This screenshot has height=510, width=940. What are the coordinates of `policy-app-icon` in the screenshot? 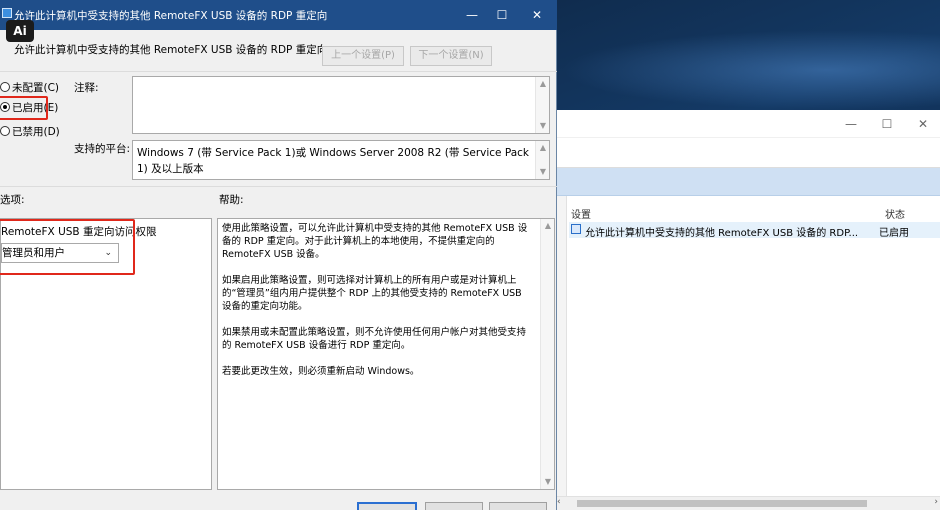 It's located at (7, 13).